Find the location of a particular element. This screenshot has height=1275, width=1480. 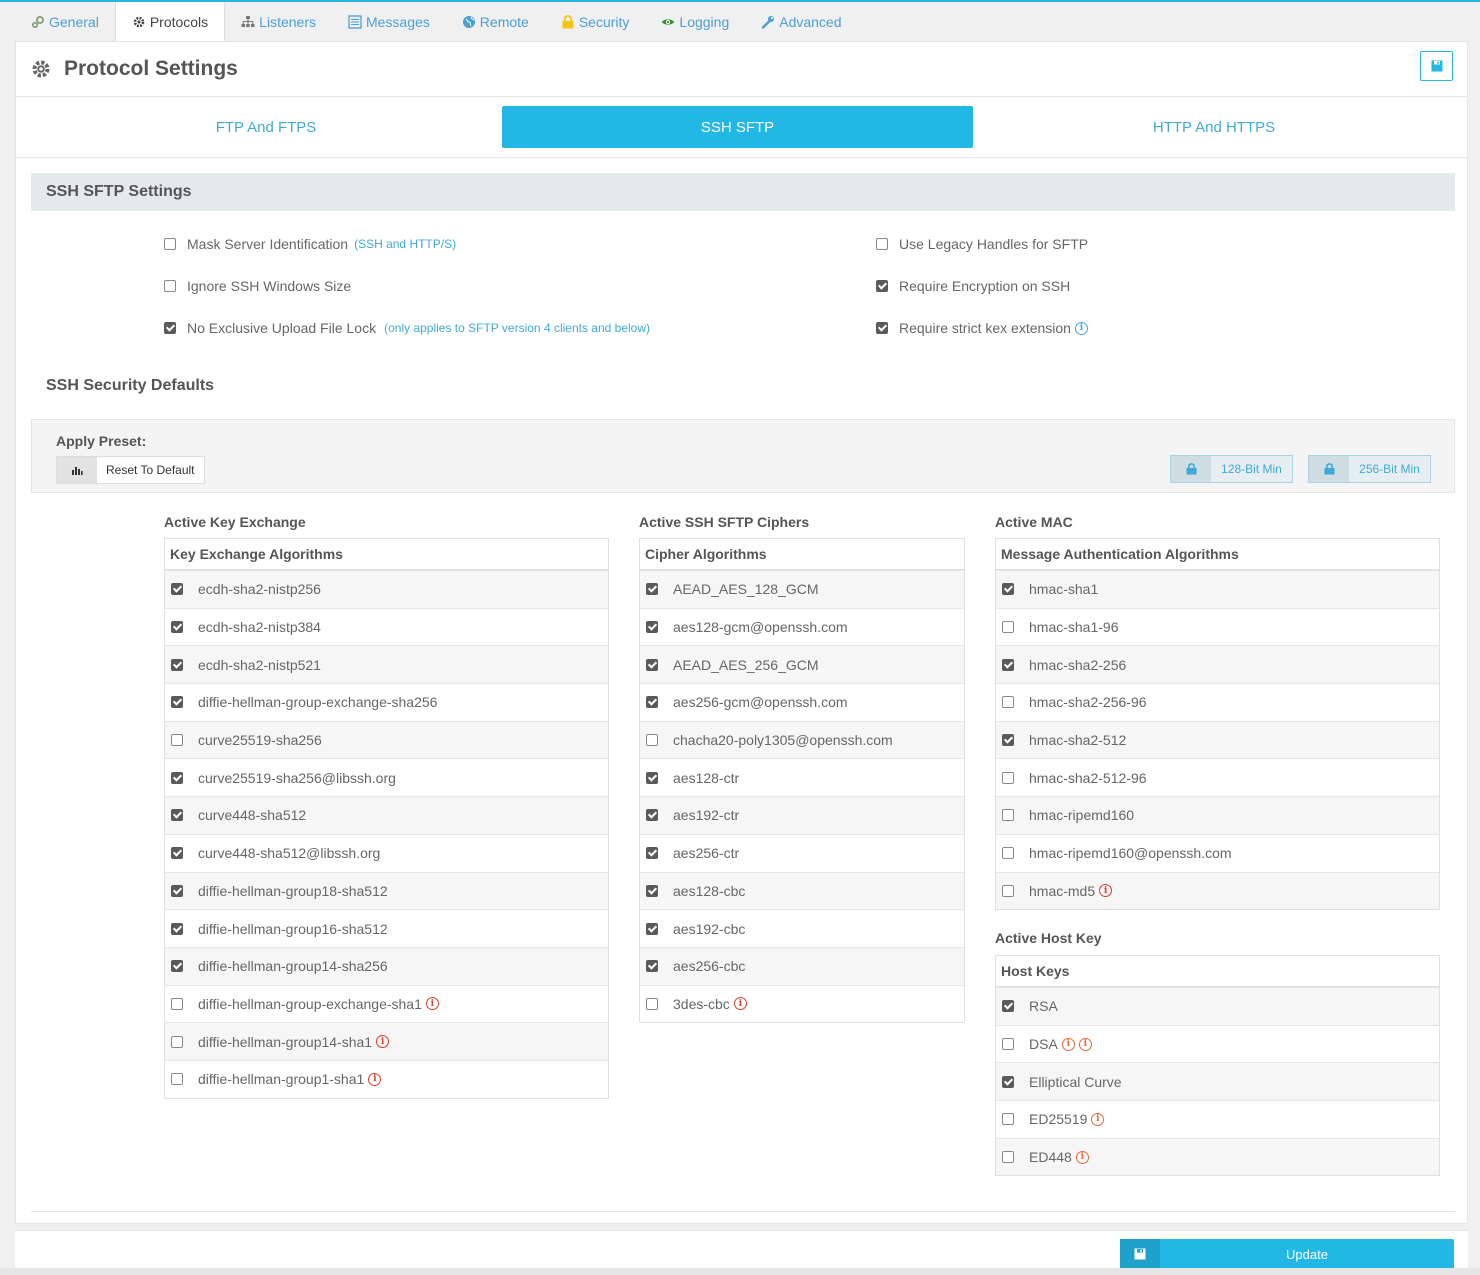

option-legacy-handles: Use Legacy Handles for SFTP is located at coordinates (982, 244).